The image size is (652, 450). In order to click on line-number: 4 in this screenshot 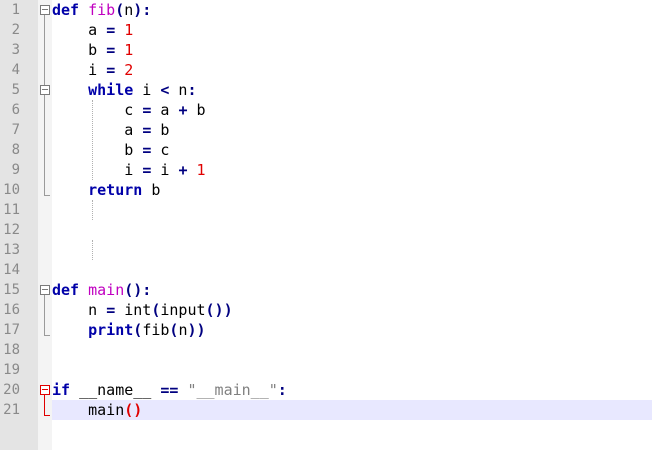, I will do `click(15, 70)`.